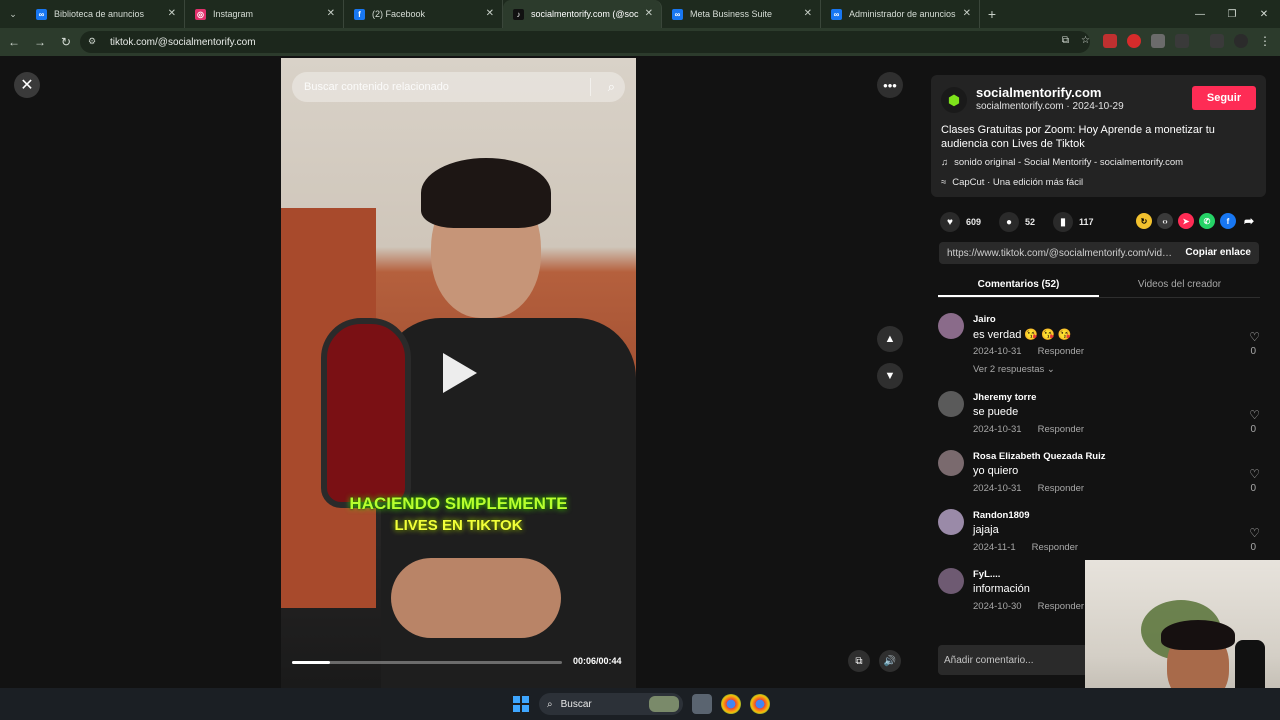  I want to click on minimize-icon: —, so click(1200, 14).